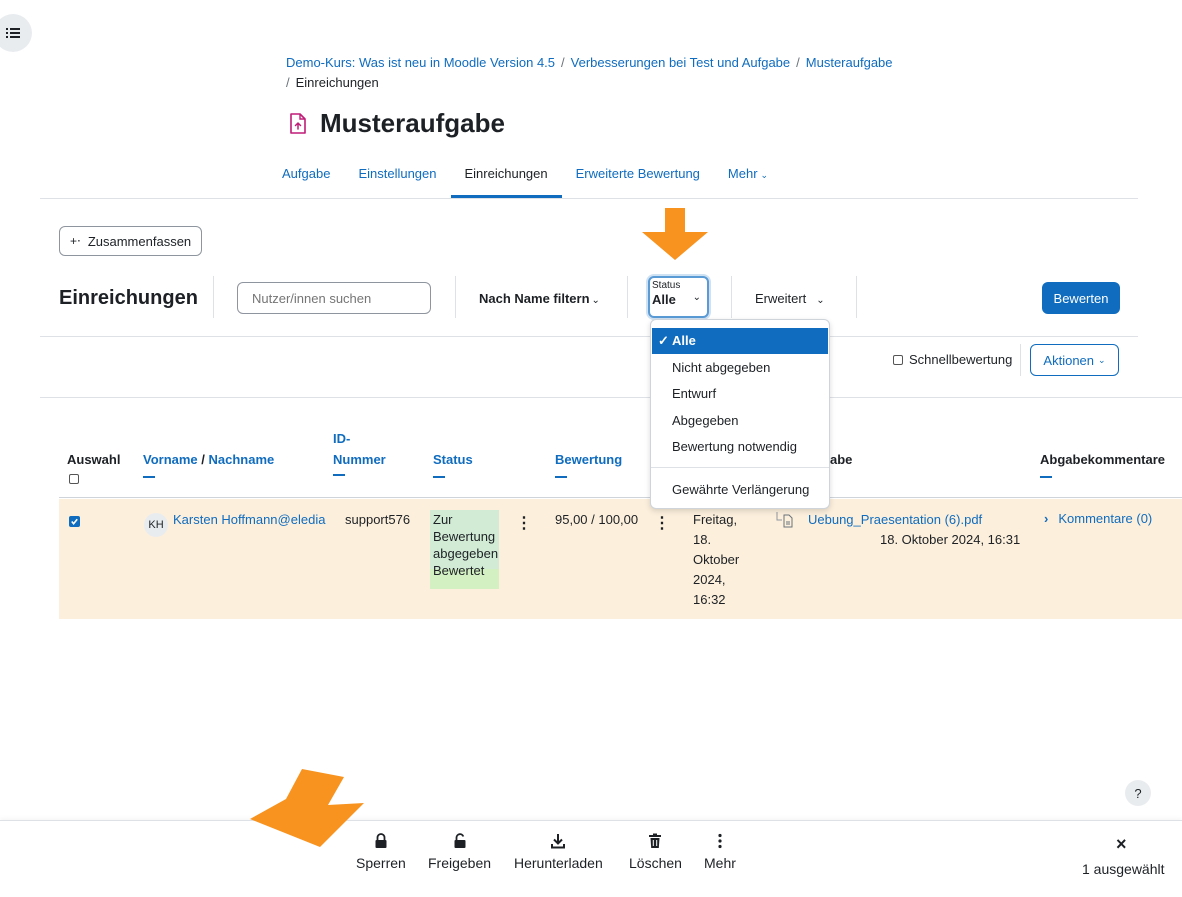 The height and width of the screenshot is (897, 1182). What do you see at coordinates (466, 553) in the screenshot?
I see `status-line: abgegeben` at bounding box center [466, 553].